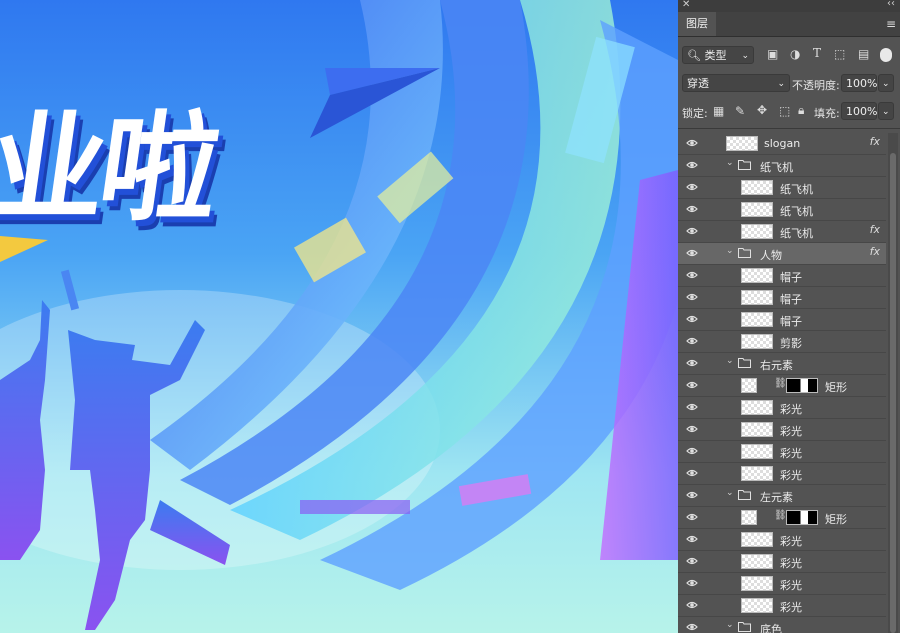  What do you see at coordinates (839, 54) in the screenshot?
I see `shape-filter-icon: ⬚` at bounding box center [839, 54].